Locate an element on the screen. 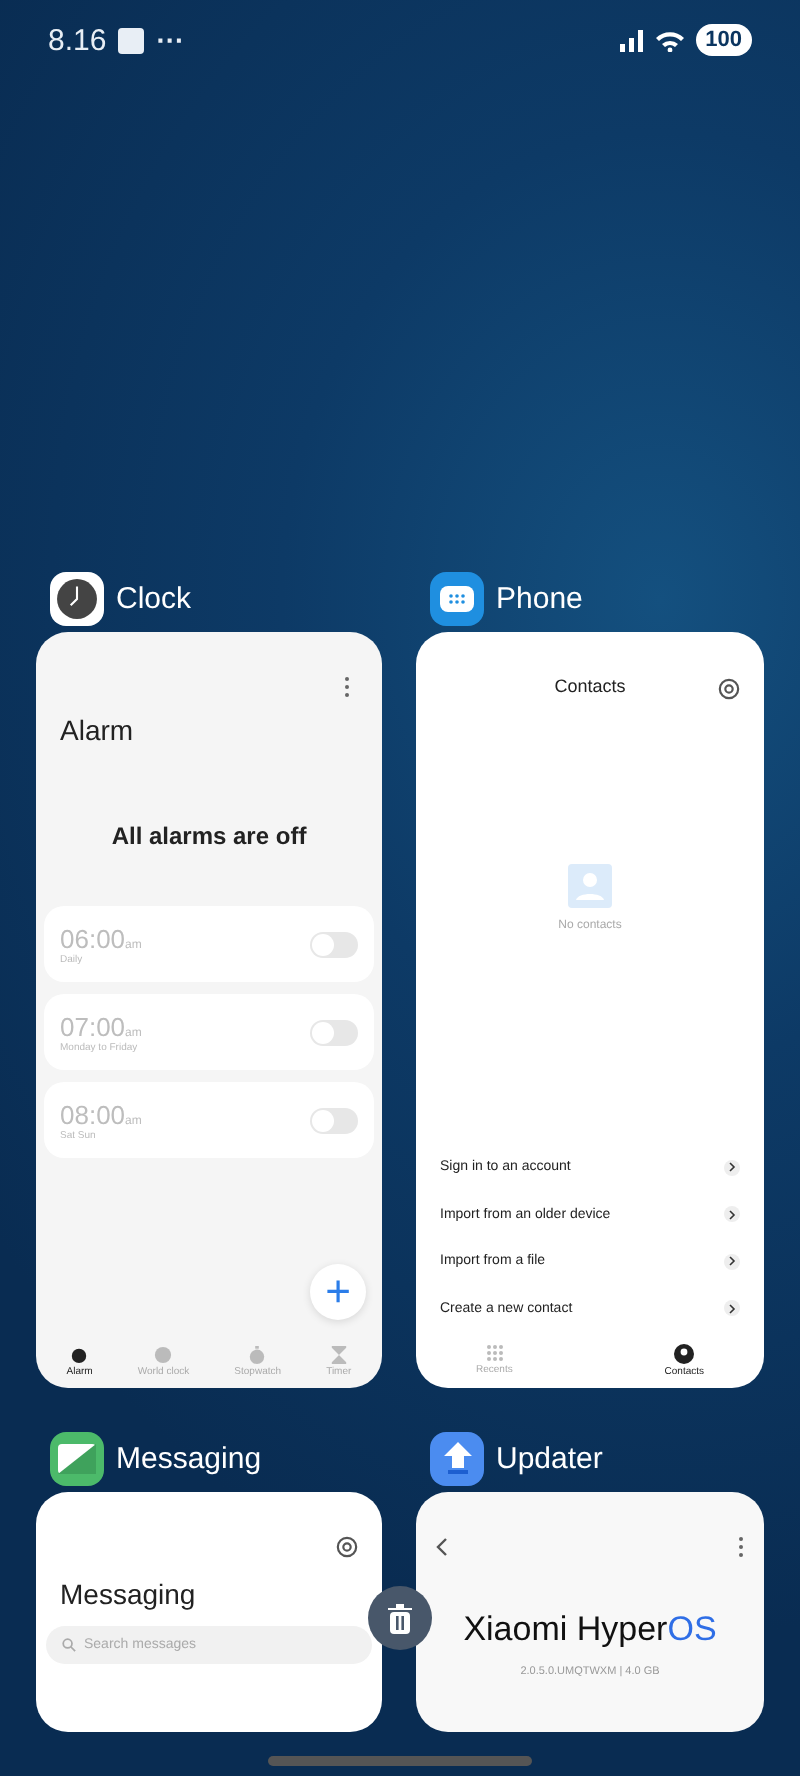  screen-title: Alarm is located at coordinates (97, 730).